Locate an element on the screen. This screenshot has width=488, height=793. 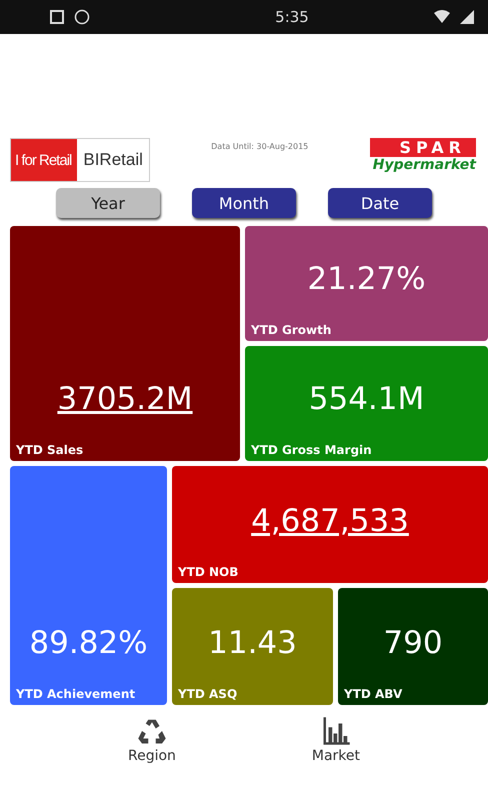
kpi-value: 554.1M is located at coordinates (366, 399).